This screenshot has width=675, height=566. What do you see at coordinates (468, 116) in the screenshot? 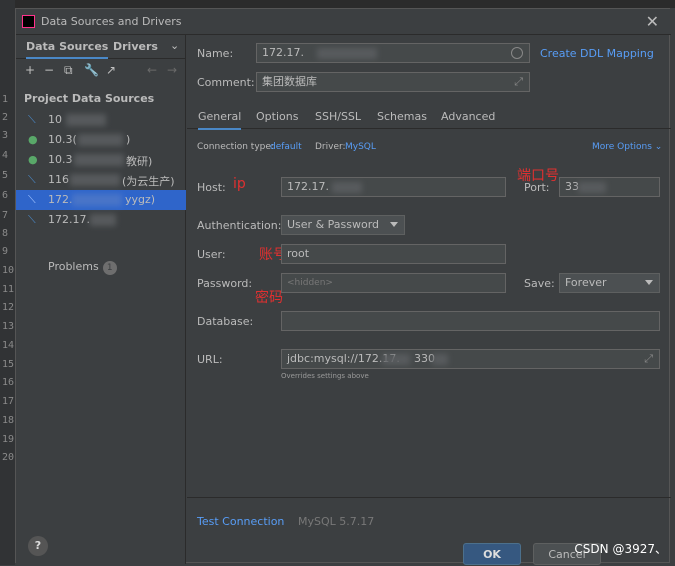
I see `tab-advanced: Advanced` at bounding box center [468, 116].